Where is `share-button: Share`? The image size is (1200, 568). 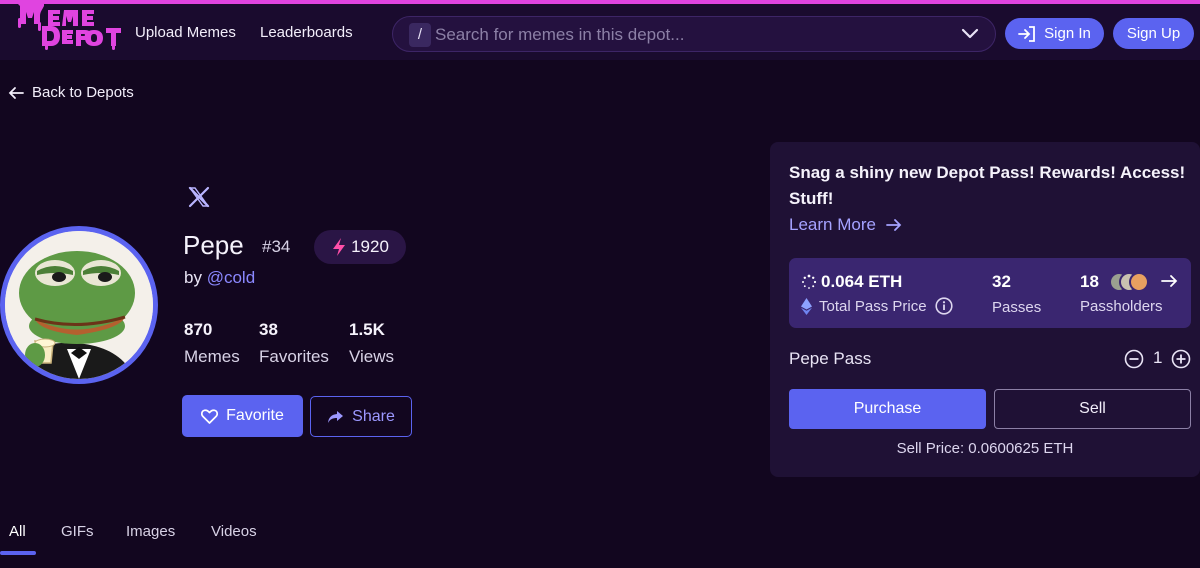
share-button: Share is located at coordinates (361, 416).